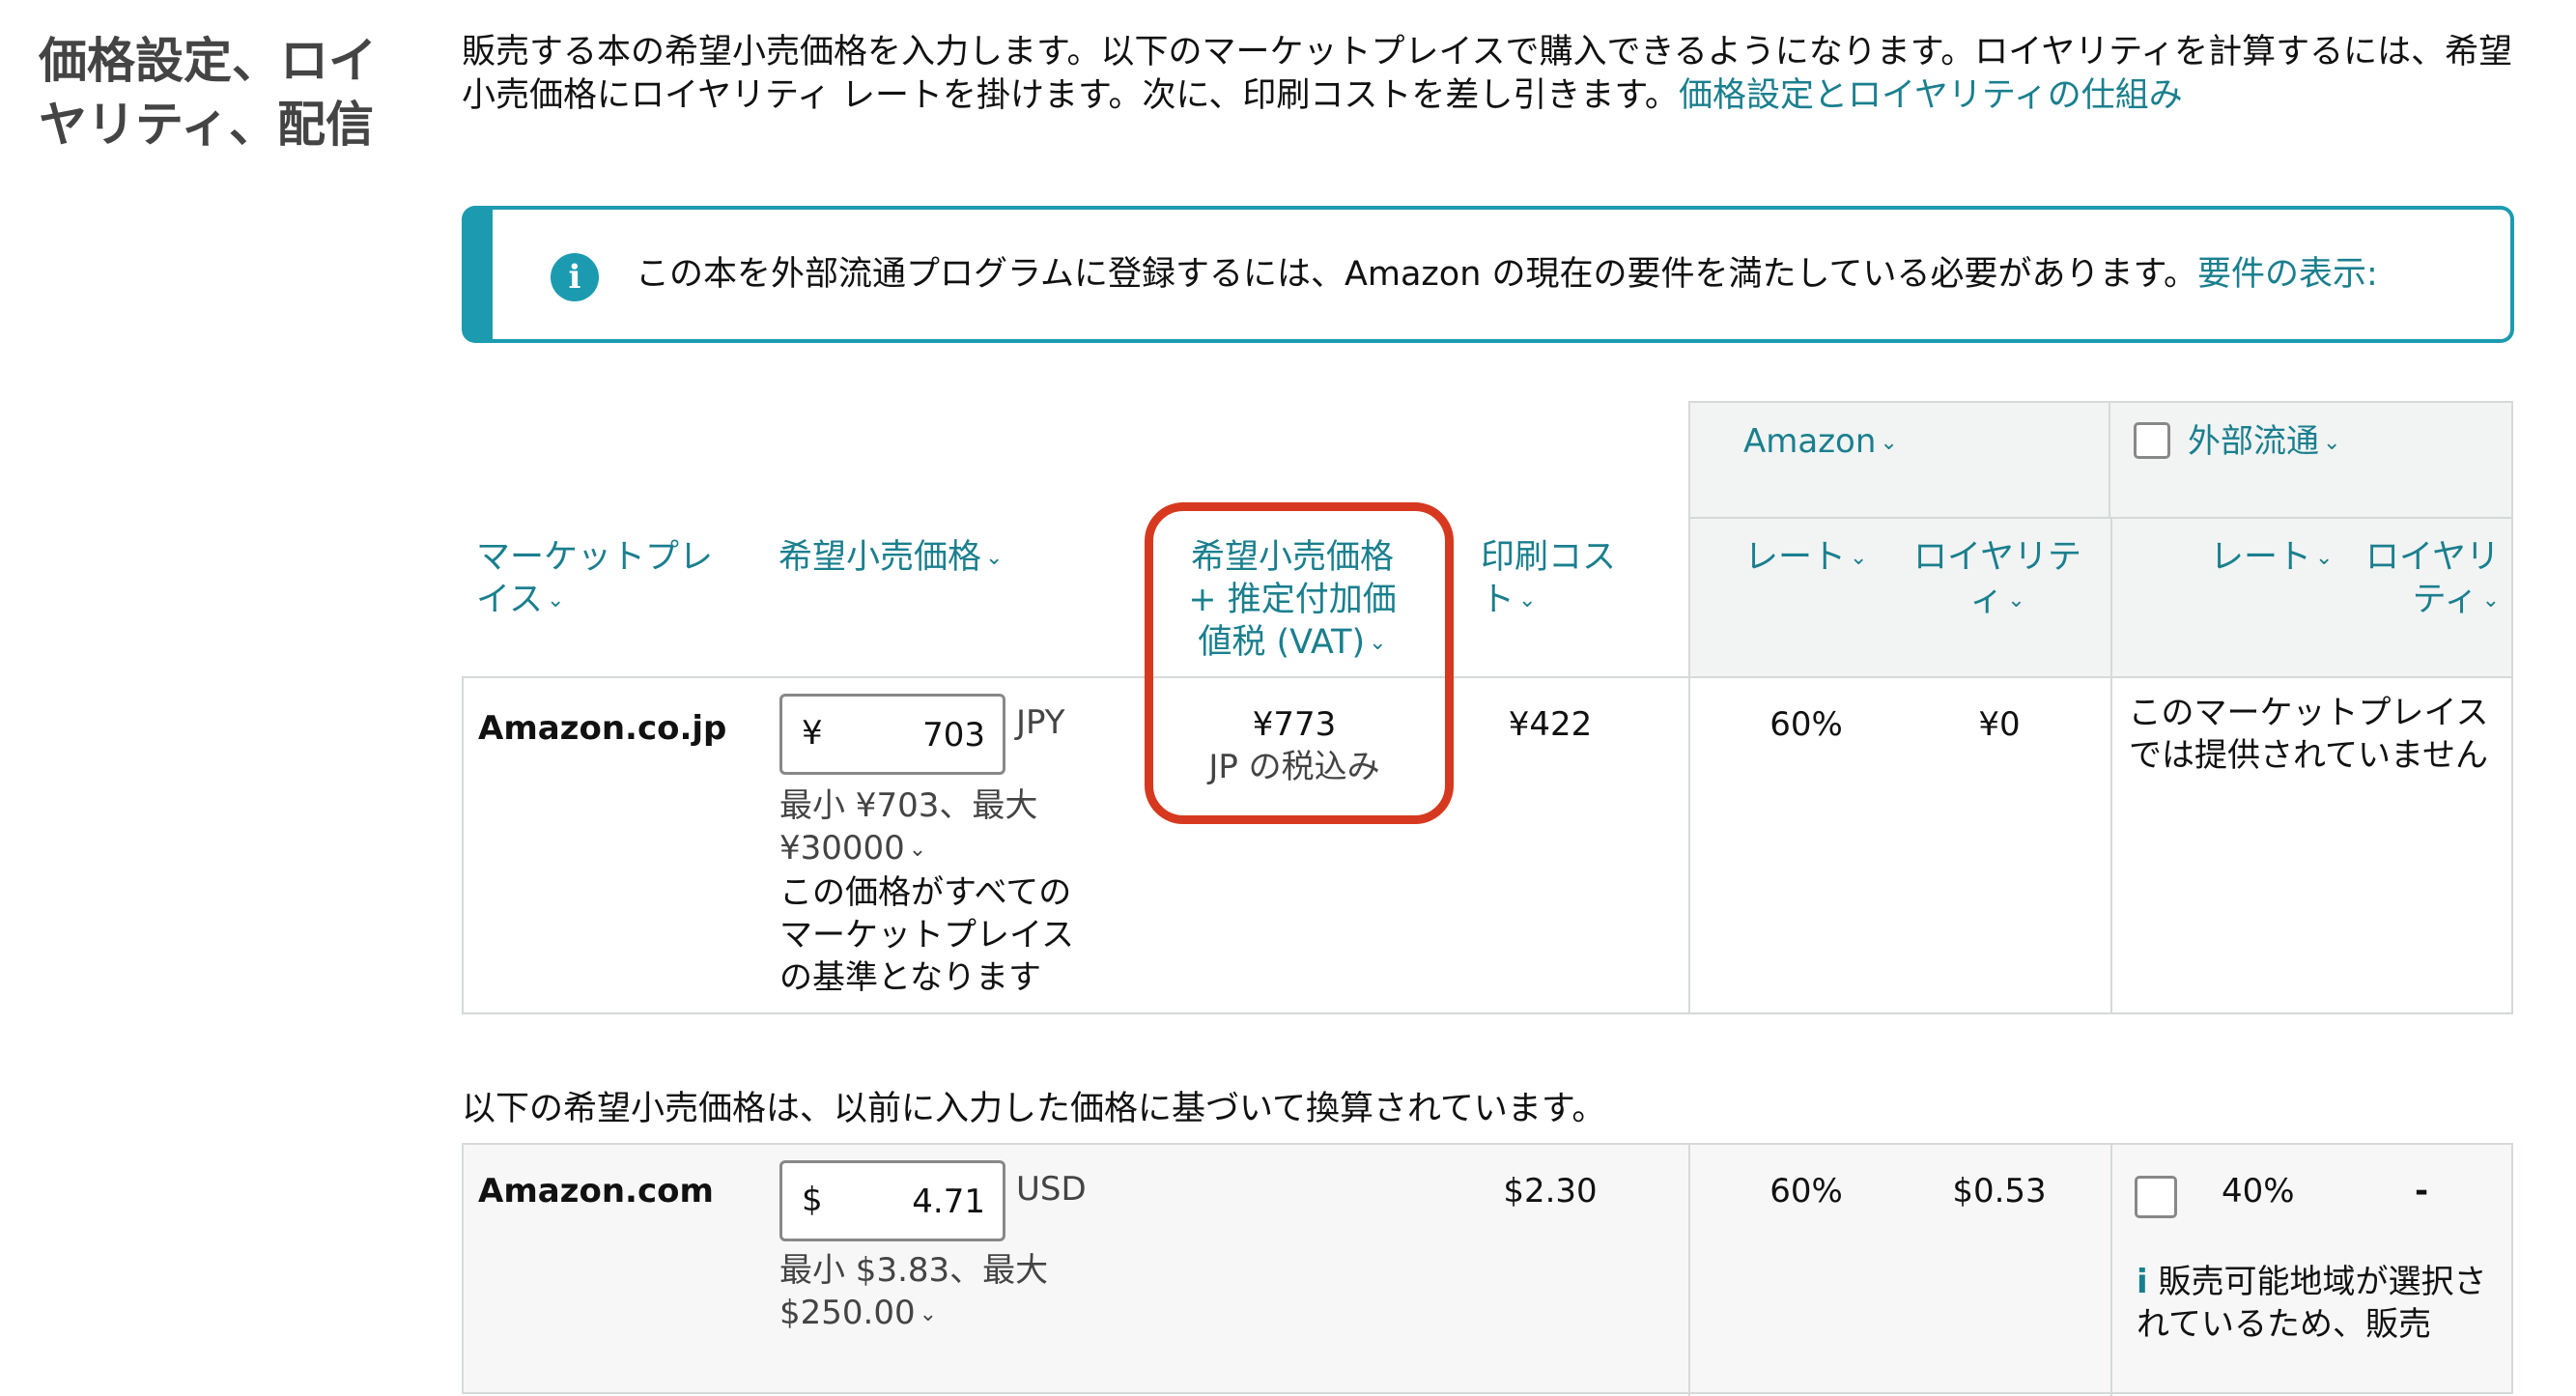 The height and width of the screenshot is (1396, 2576). What do you see at coordinates (924, 827) in the screenshot?
I see `price-range-toggle: 最小 ¥703、最大 ¥30000 ⌄` at bounding box center [924, 827].